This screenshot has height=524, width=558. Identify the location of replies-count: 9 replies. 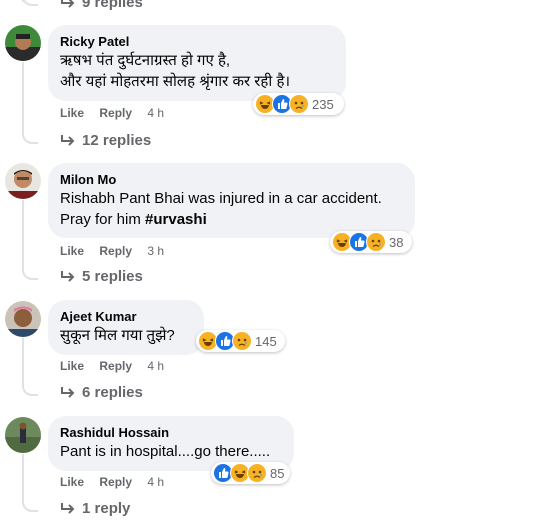
(112, 5).